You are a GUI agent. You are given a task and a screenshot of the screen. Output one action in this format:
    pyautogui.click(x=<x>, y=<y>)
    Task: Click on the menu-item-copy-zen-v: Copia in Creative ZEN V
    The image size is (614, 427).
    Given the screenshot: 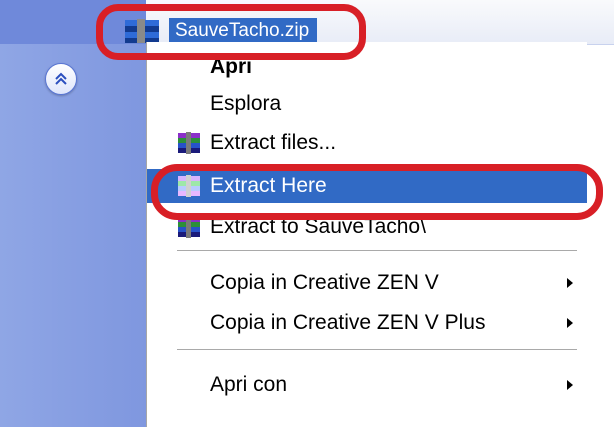 What is the action you would take?
    pyautogui.click(x=367, y=283)
    